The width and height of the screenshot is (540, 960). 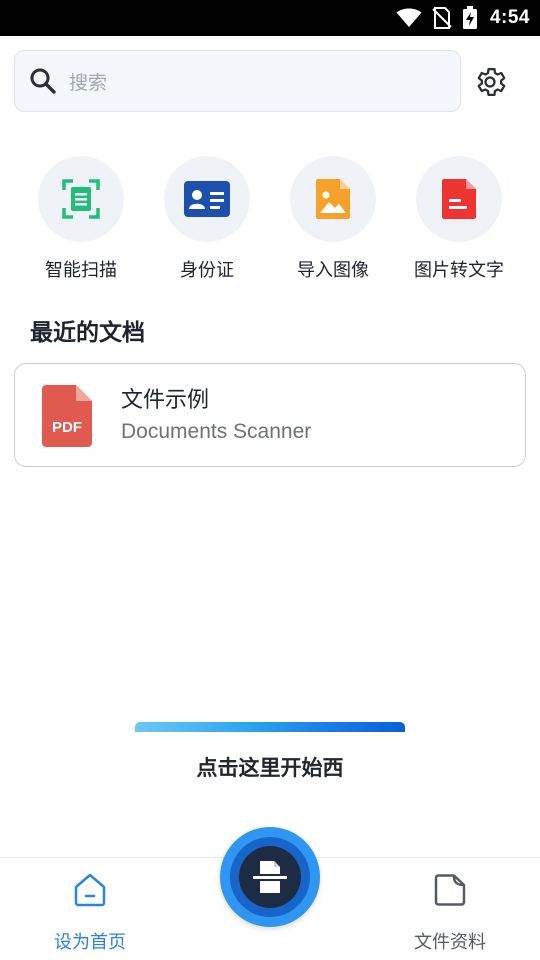 I want to click on action-label: 导入图像, so click(x=333, y=270).